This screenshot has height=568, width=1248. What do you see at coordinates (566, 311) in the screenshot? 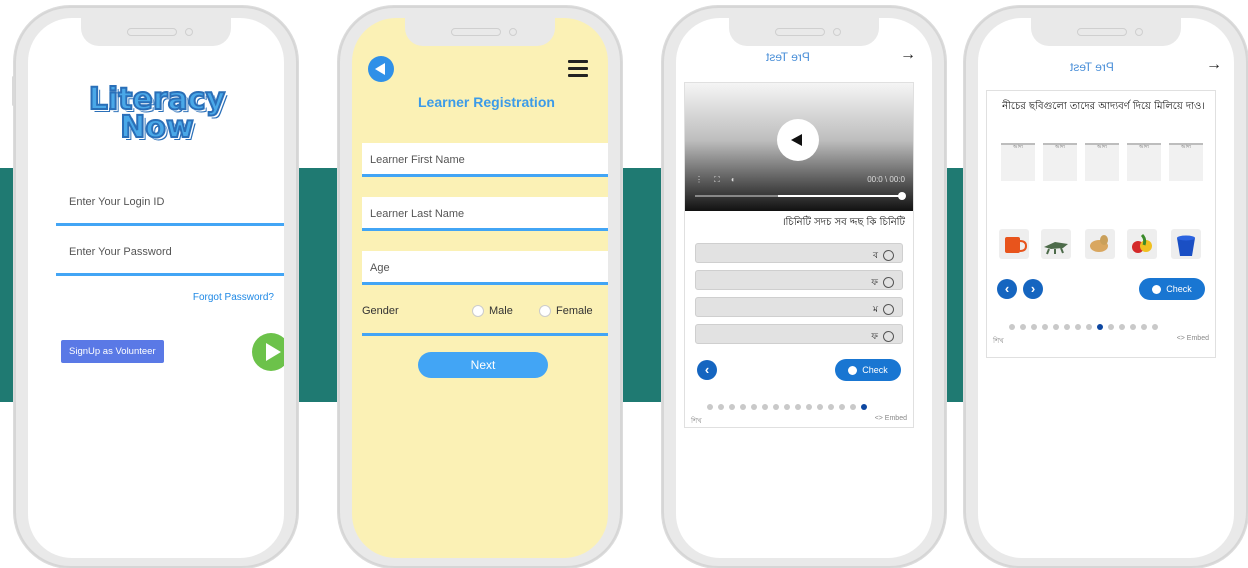
I see `gender-option-female: Female` at bounding box center [566, 311].